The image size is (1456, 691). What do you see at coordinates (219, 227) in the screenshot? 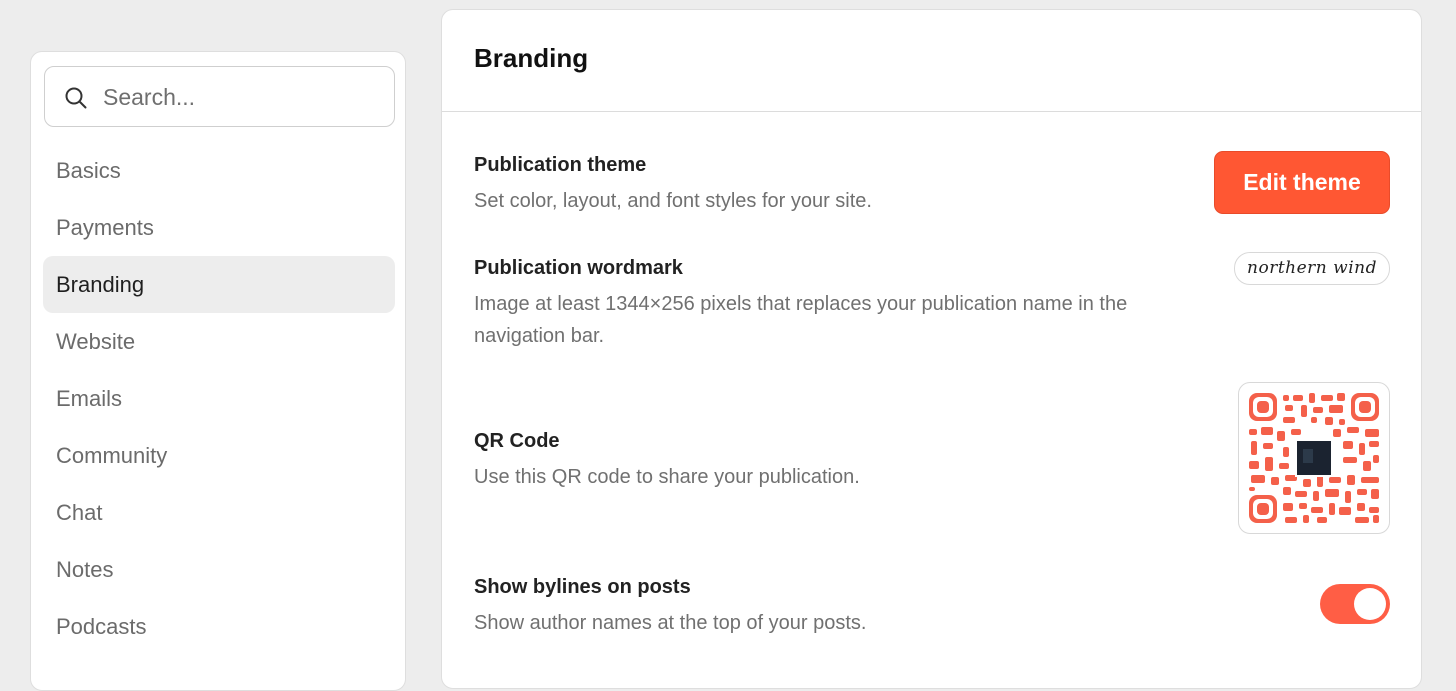
I see `sidebar-item-payments: Payments` at bounding box center [219, 227].